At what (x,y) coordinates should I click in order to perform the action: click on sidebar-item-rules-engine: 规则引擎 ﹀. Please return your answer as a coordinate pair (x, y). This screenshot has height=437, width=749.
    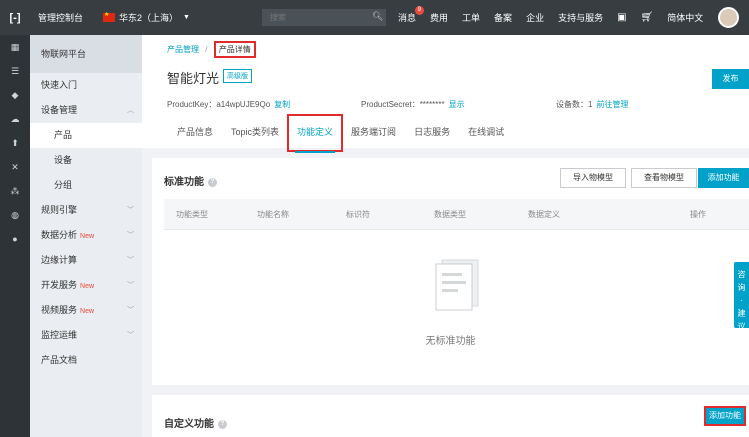
    Looking at the image, I should click on (86, 210).